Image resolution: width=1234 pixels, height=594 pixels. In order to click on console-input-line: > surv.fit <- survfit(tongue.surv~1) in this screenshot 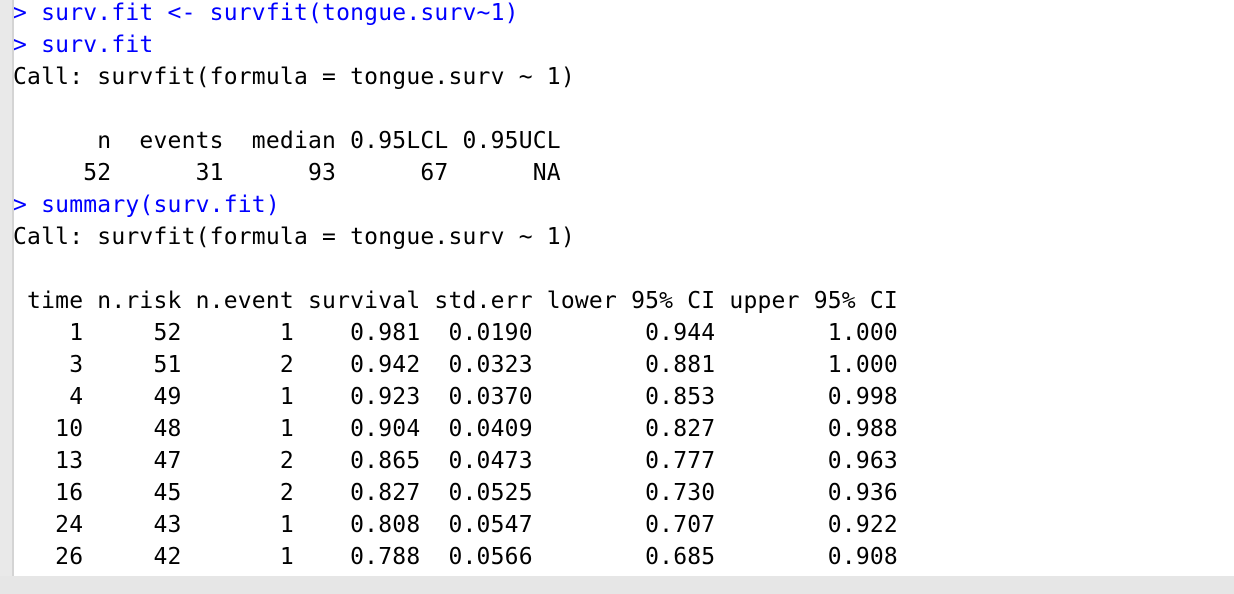, I will do `click(266, 13)`.